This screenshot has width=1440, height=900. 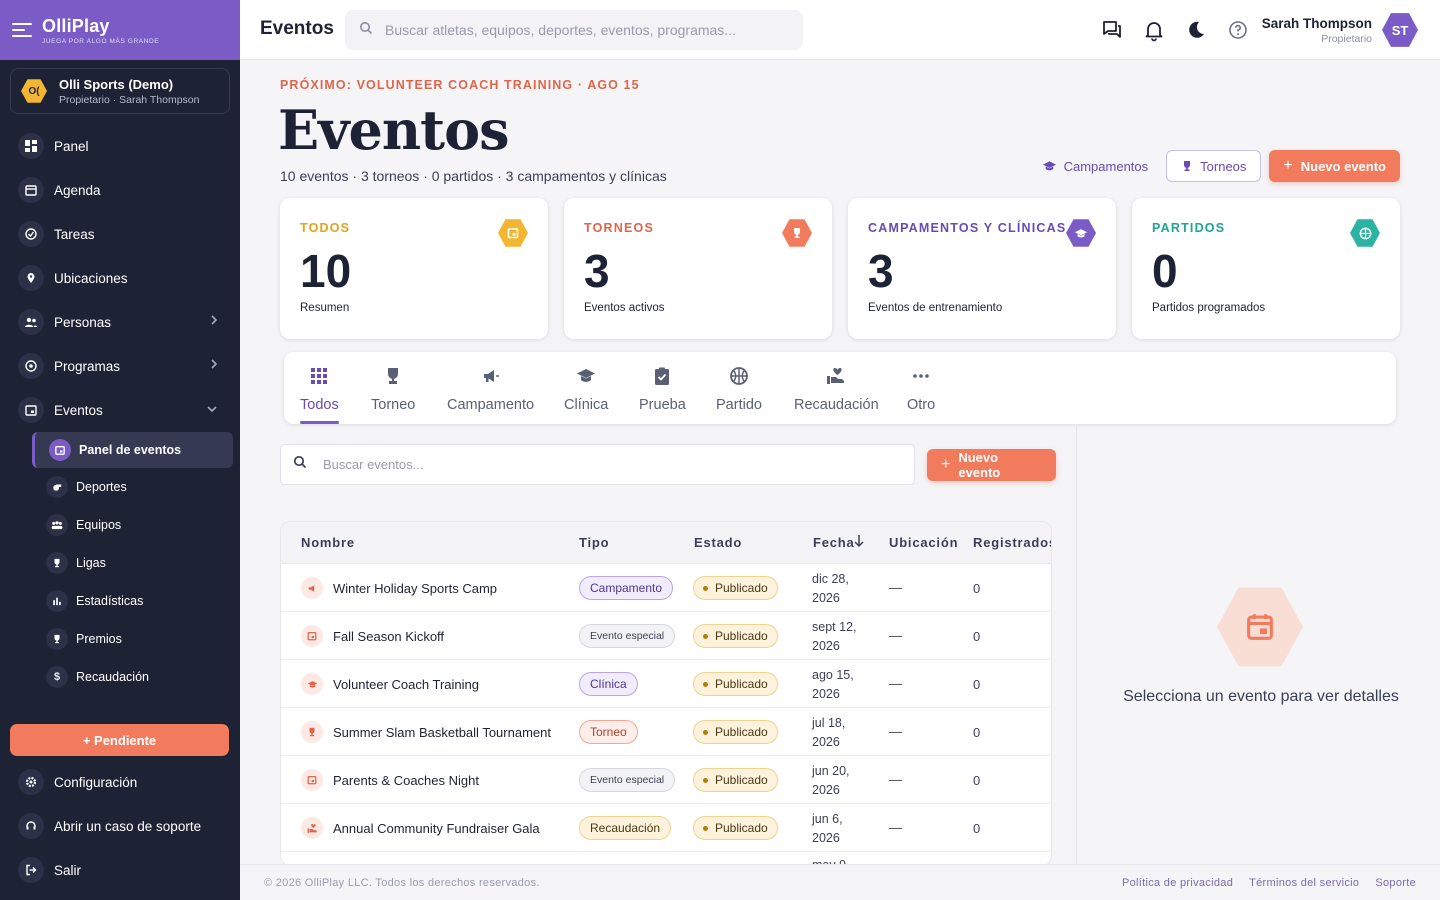 What do you see at coordinates (705, 636) in the screenshot?
I see `status-dot` at bounding box center [705, 636].